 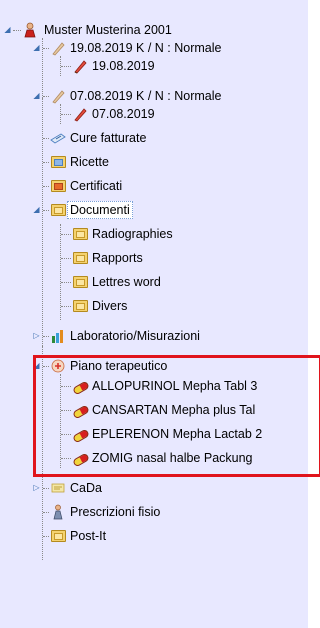 What do you see at coordinates (154, 114) in the screenshot?
I see `tree-row-consultation-entry: 07.08.2019` at bounding box center [154, 114].